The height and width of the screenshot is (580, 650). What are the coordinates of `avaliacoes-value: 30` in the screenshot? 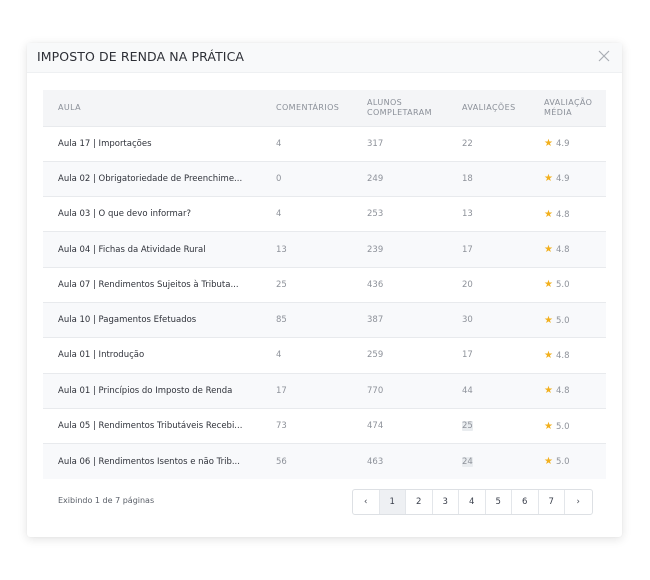 It's located at (467, 320).